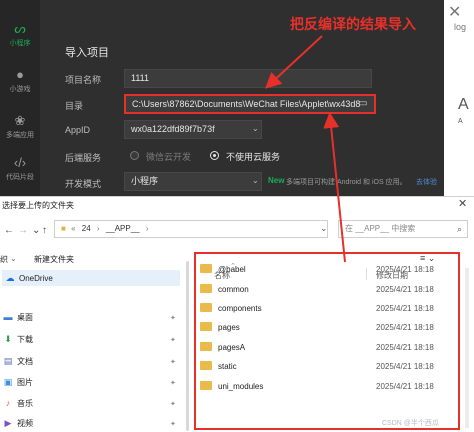 The height and width of the screenshot is (432, 474). Describe the element at coordinates (231, 387) in the screenshot. I see `file-row: uni_modules` at that location.